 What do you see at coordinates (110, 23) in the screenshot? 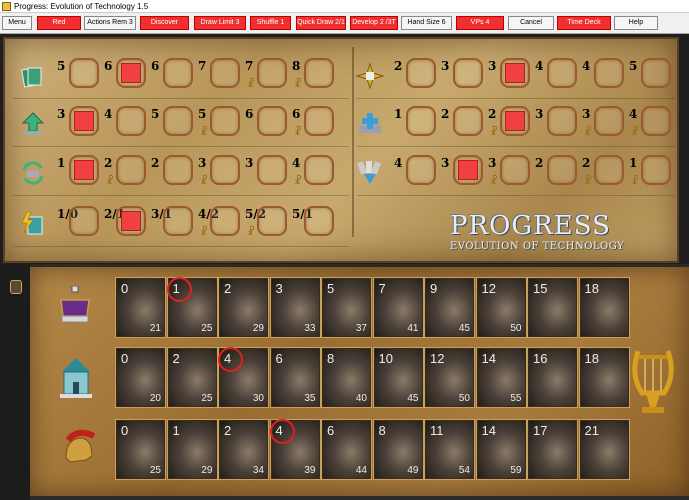
I see `actions-rem-3-button: Actions Rem 3` at bounding box center [110, 23].